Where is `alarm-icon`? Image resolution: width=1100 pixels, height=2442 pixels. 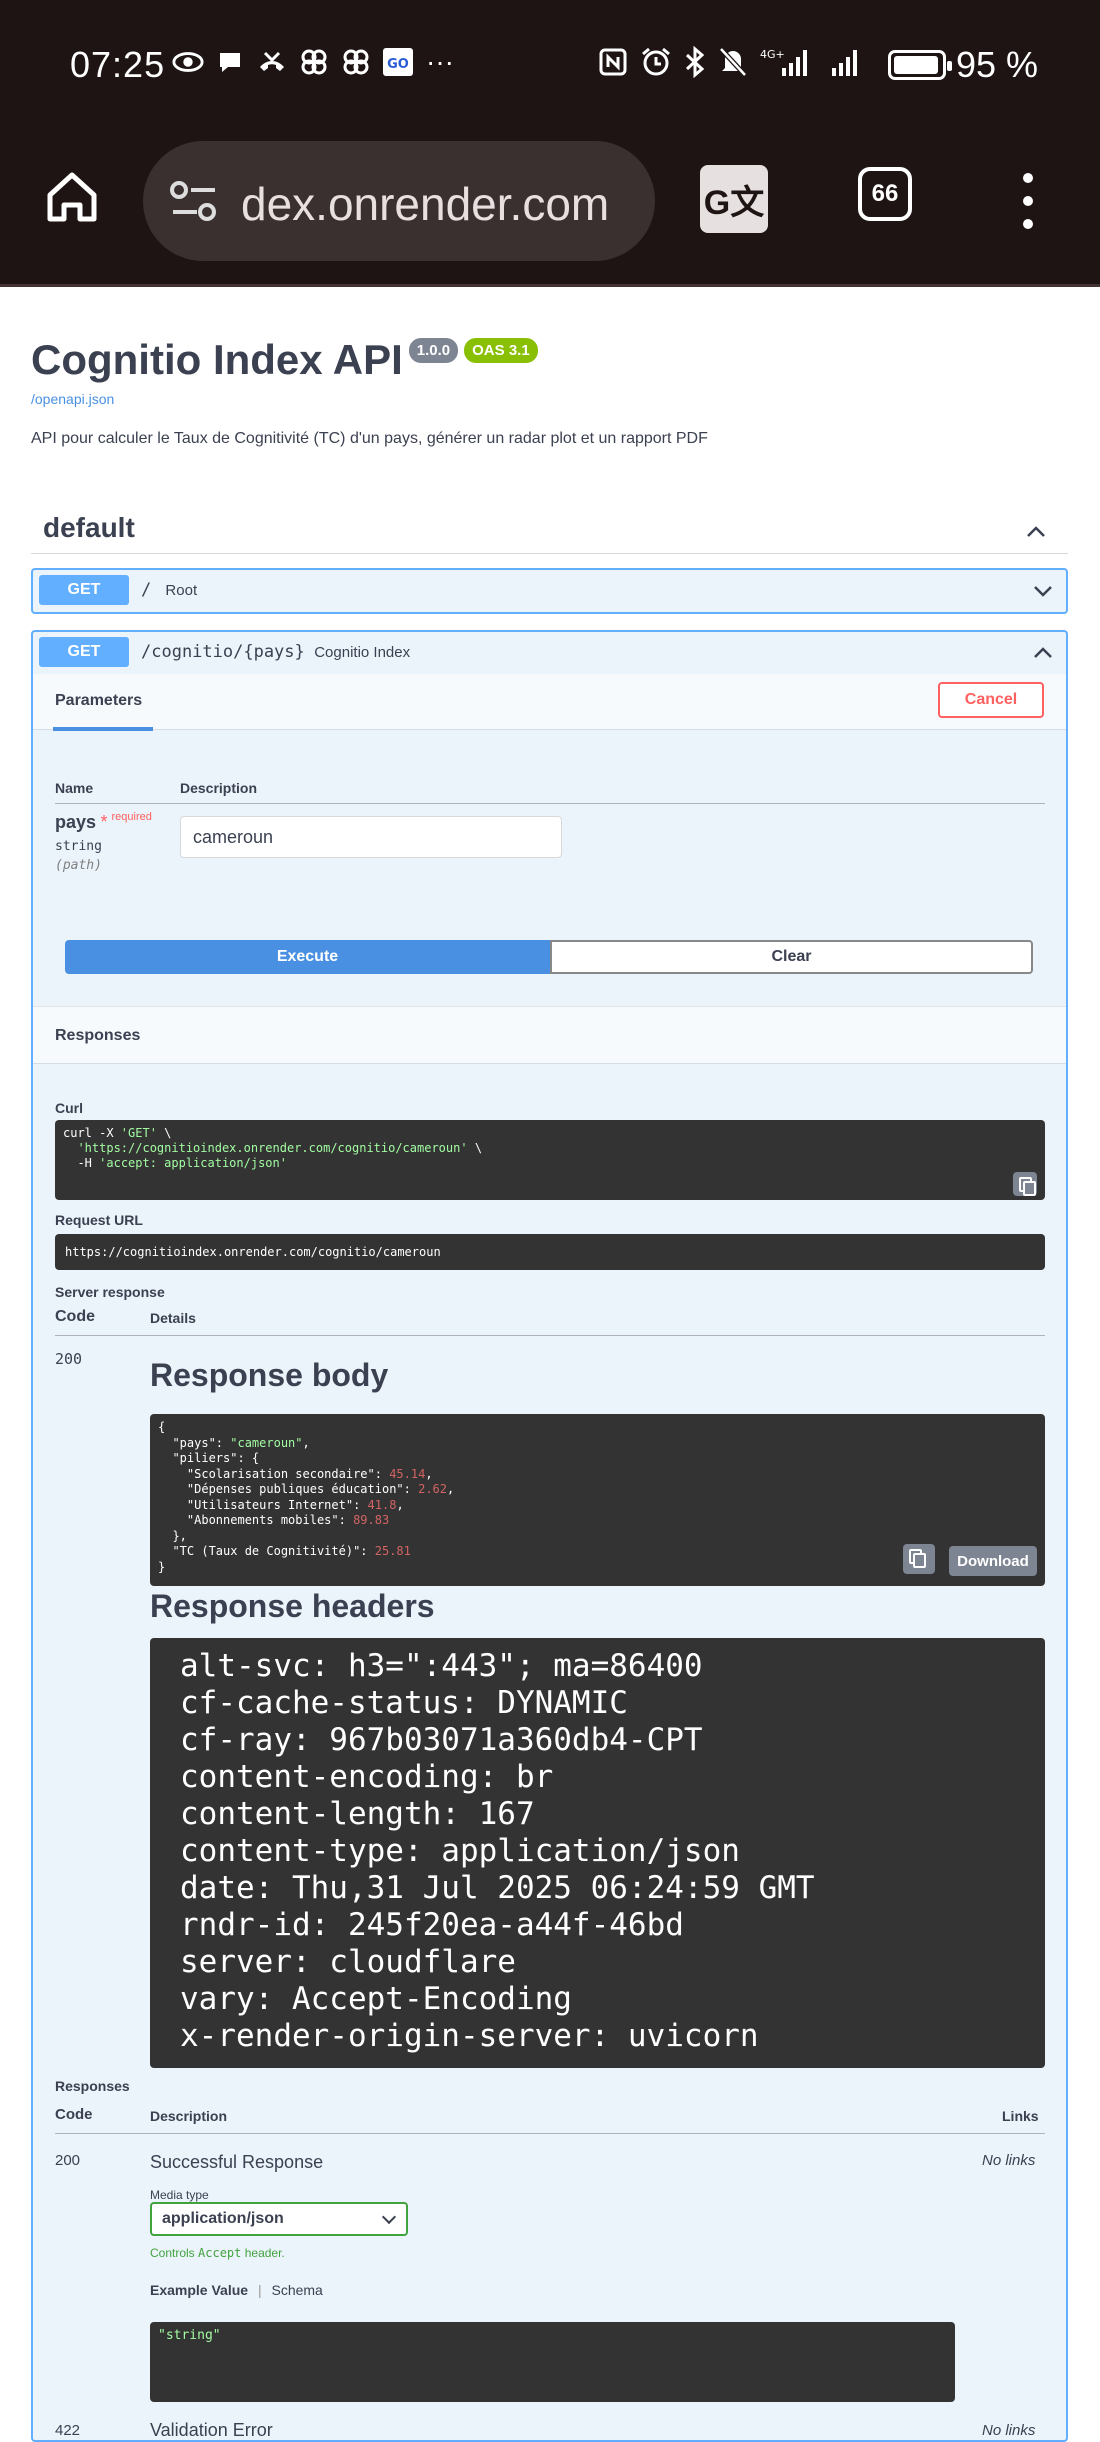
alarm-icon is located at coordinates (656, 65).